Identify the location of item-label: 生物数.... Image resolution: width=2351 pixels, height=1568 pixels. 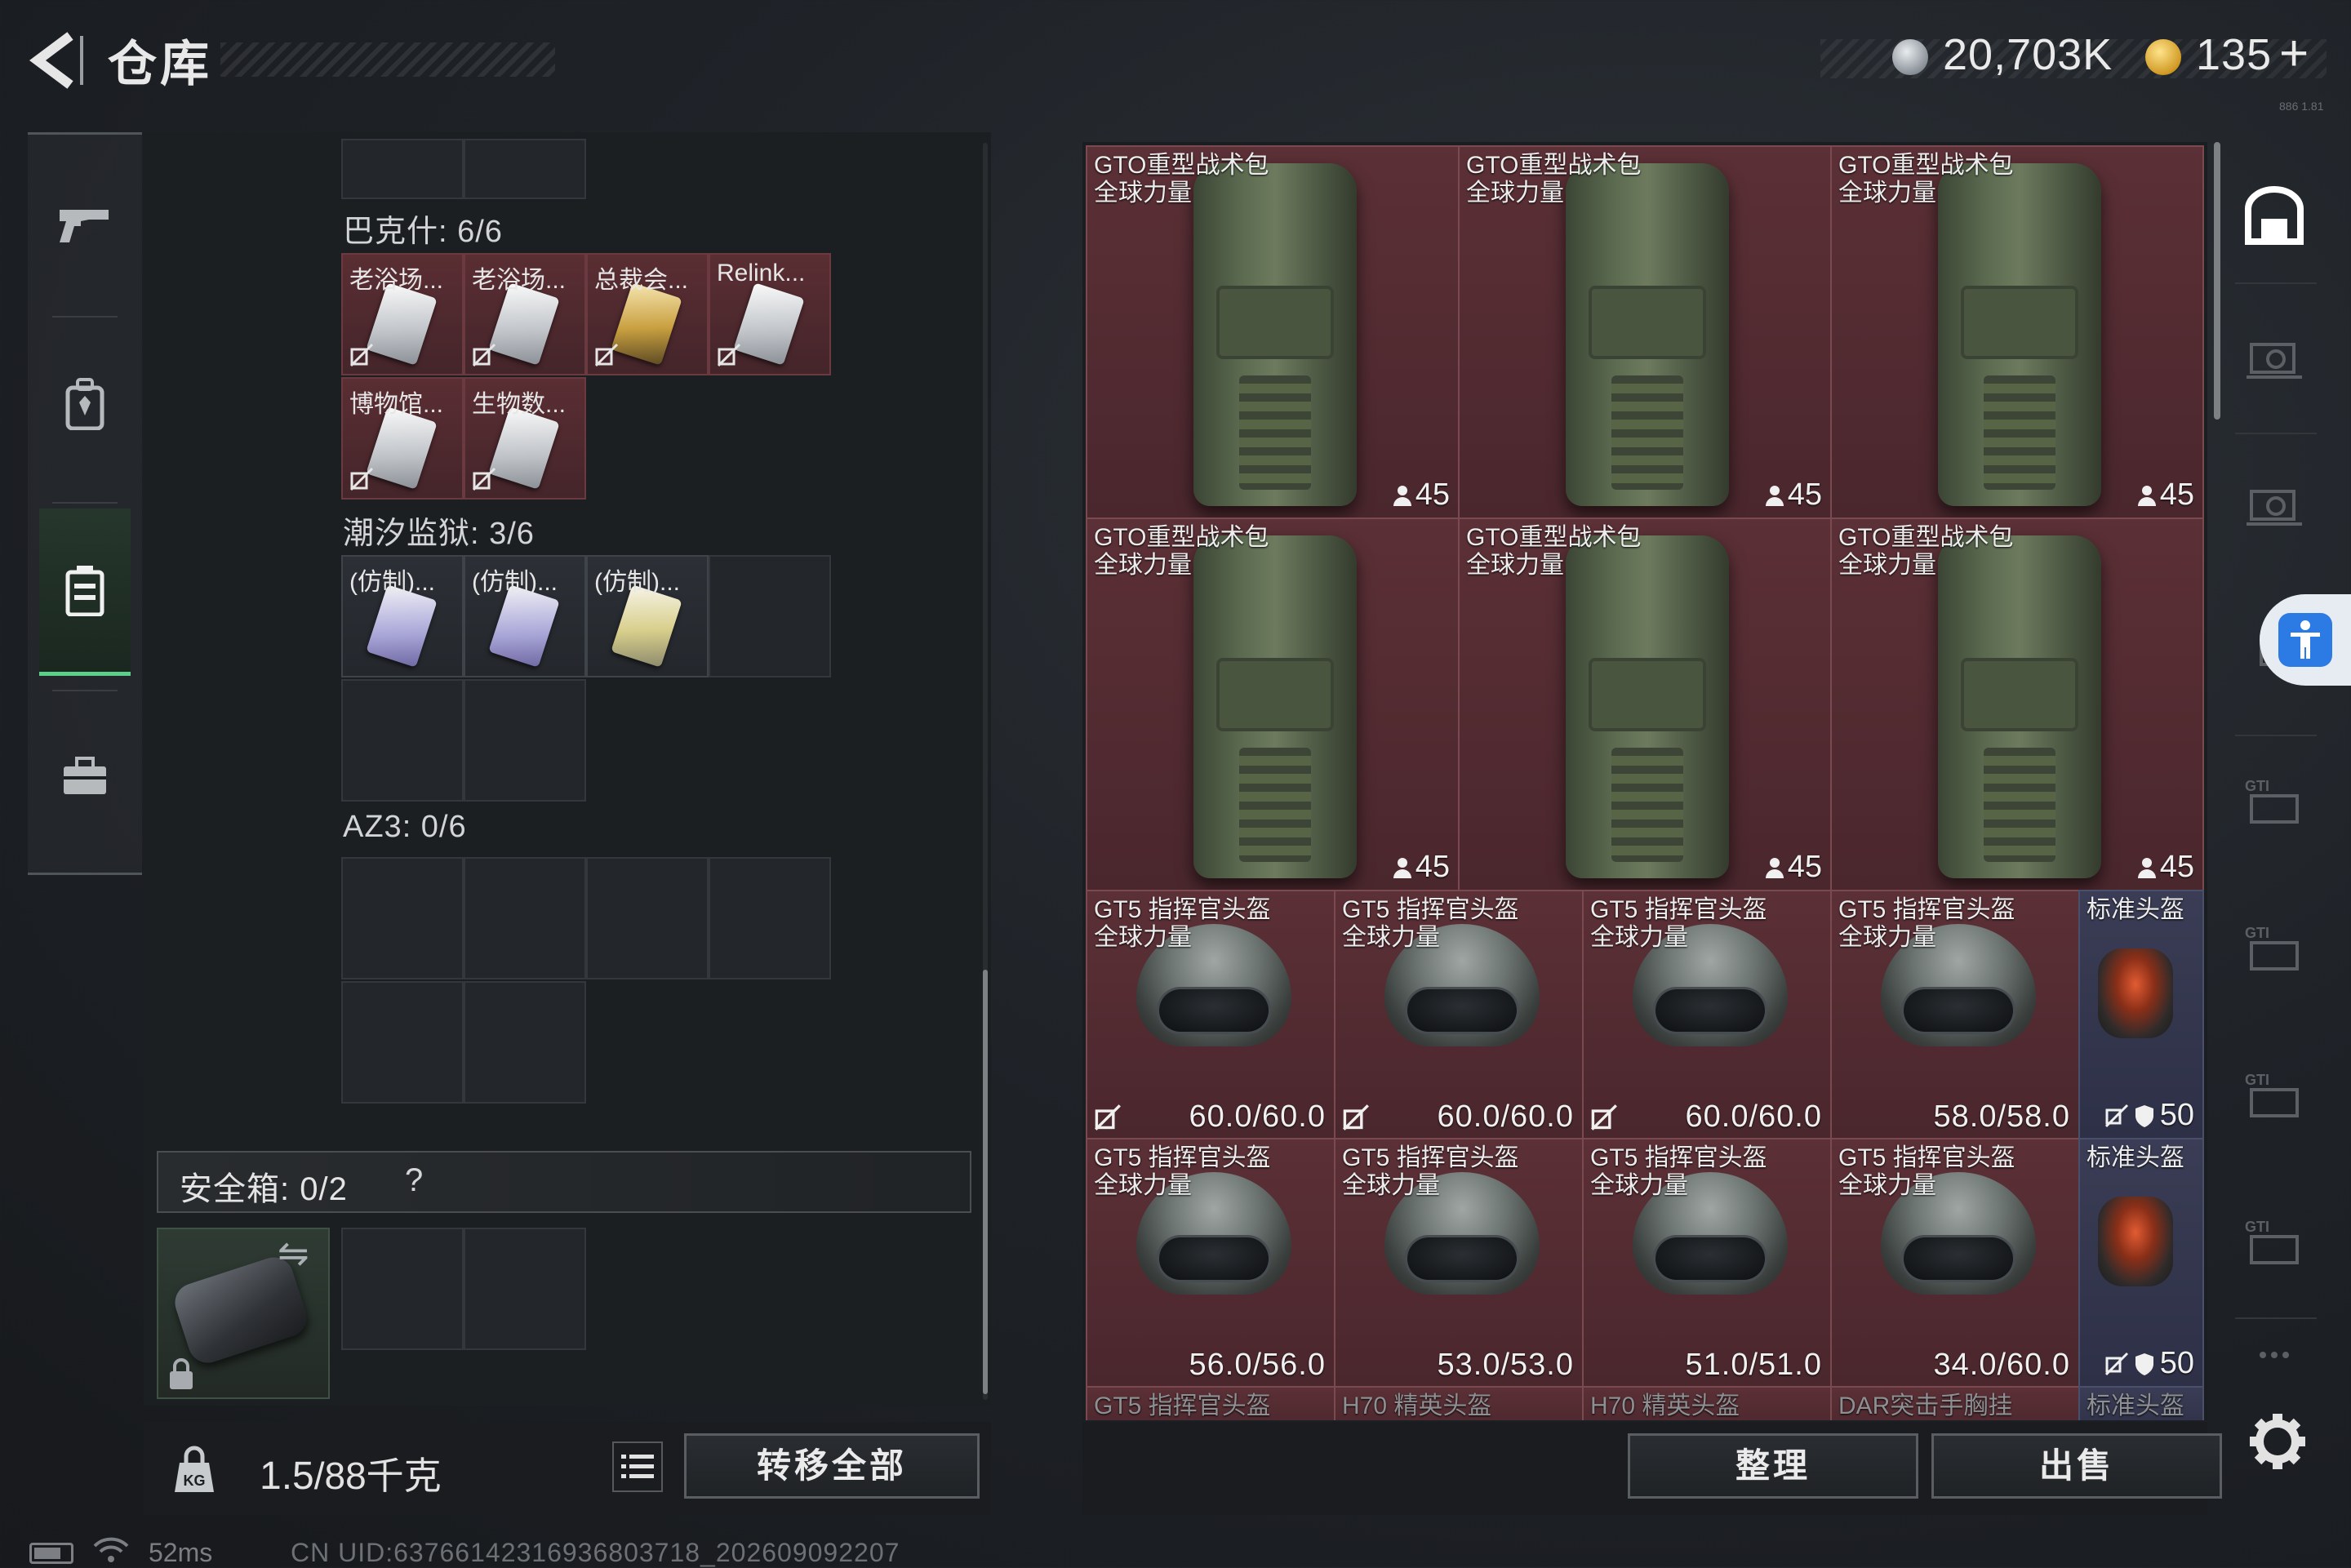
(519, 404).